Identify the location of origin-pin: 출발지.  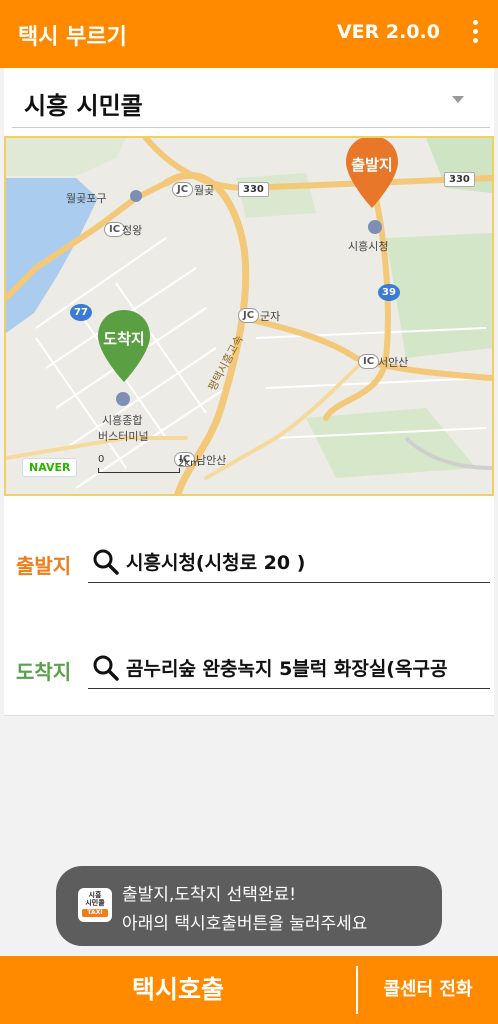
(372, 174).